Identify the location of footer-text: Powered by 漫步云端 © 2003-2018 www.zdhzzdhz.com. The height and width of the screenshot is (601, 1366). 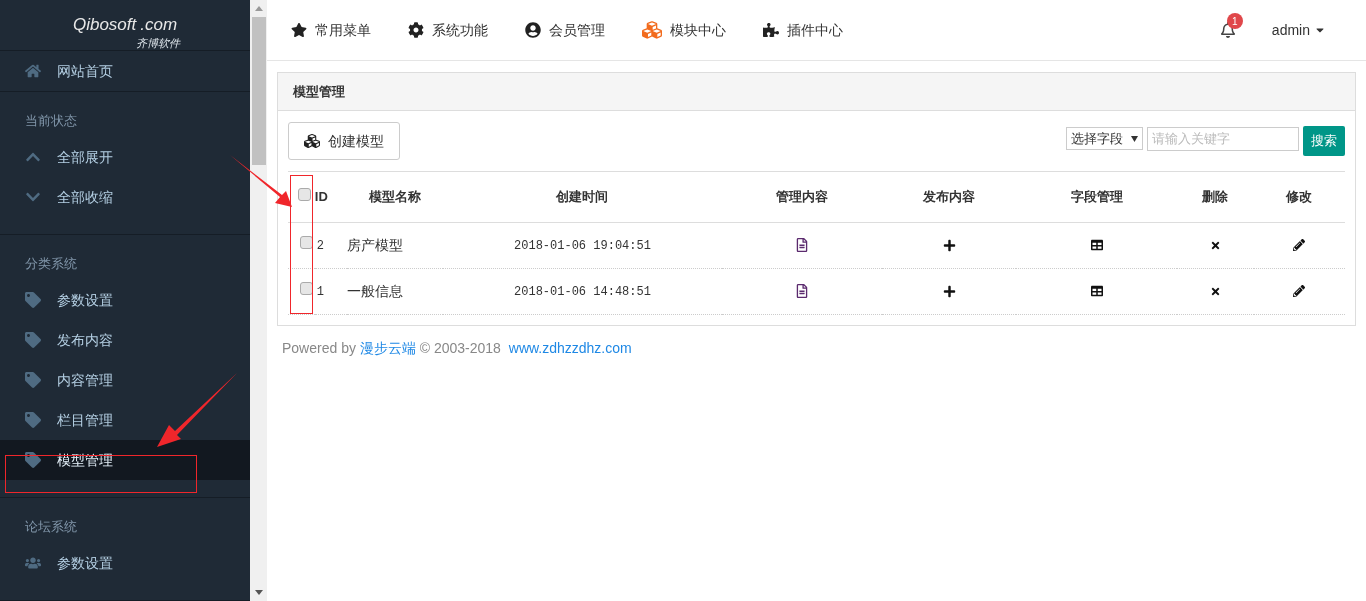
(457, 348).